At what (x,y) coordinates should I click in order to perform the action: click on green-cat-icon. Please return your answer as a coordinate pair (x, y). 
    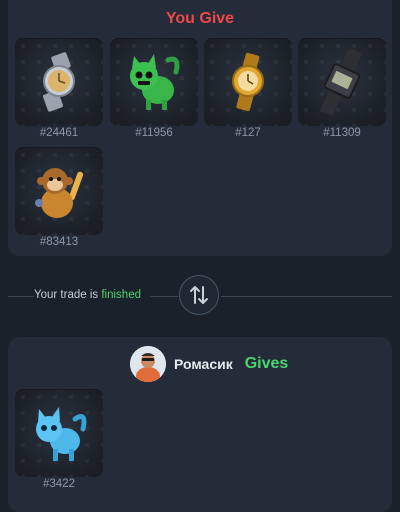
    Looking at the image, I should click on (155, 82).